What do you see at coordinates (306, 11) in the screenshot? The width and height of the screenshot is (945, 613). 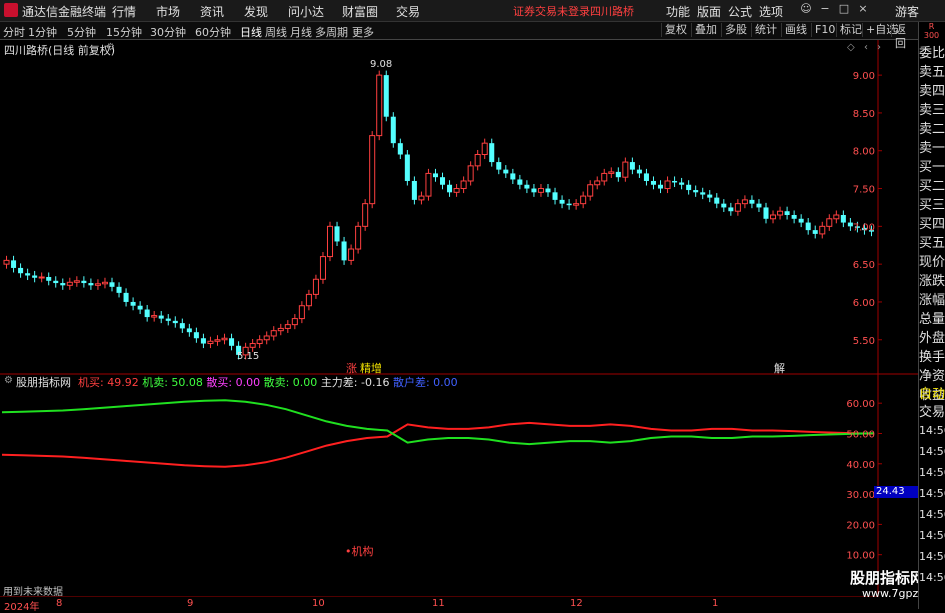 I see `menu-wenxiaoda: 问小达` at bounding box center [306, 11].